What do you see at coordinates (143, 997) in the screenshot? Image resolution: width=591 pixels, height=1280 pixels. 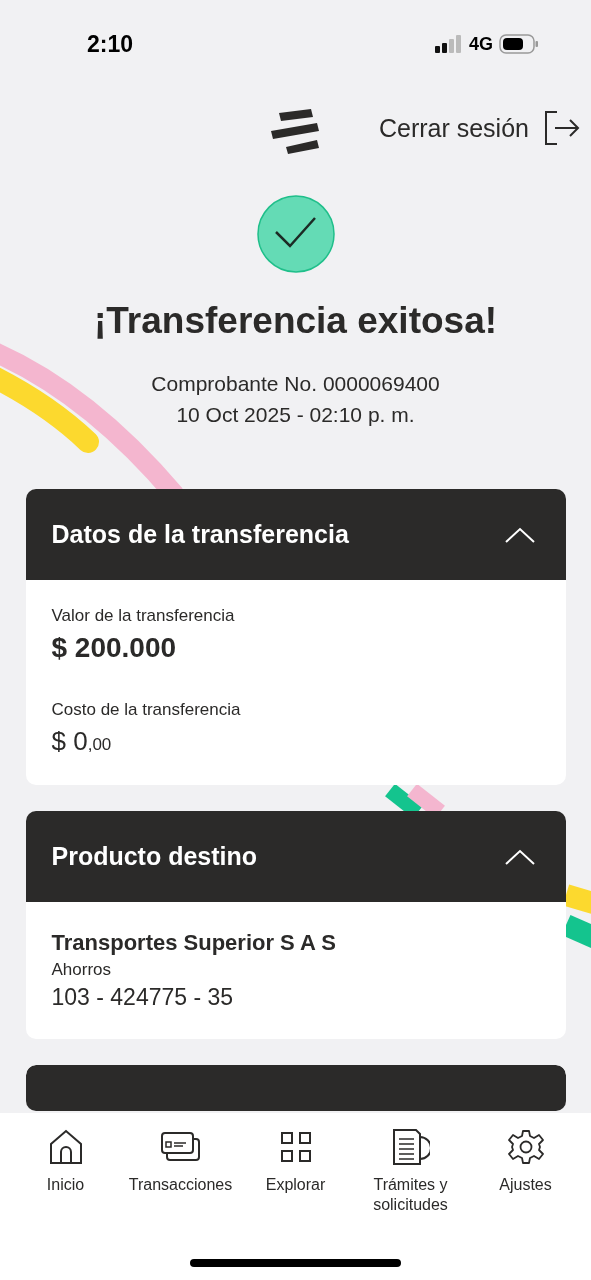 I see `account-number: 103 - 424775 - 35` at bounding box center [143, 997].